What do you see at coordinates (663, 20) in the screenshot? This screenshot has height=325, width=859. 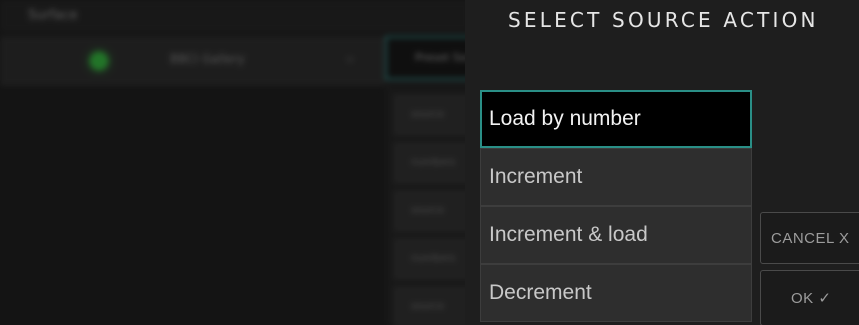 I see `dialog-title: SELECT SOURCE ACTION` at bounding box center [663, 20].